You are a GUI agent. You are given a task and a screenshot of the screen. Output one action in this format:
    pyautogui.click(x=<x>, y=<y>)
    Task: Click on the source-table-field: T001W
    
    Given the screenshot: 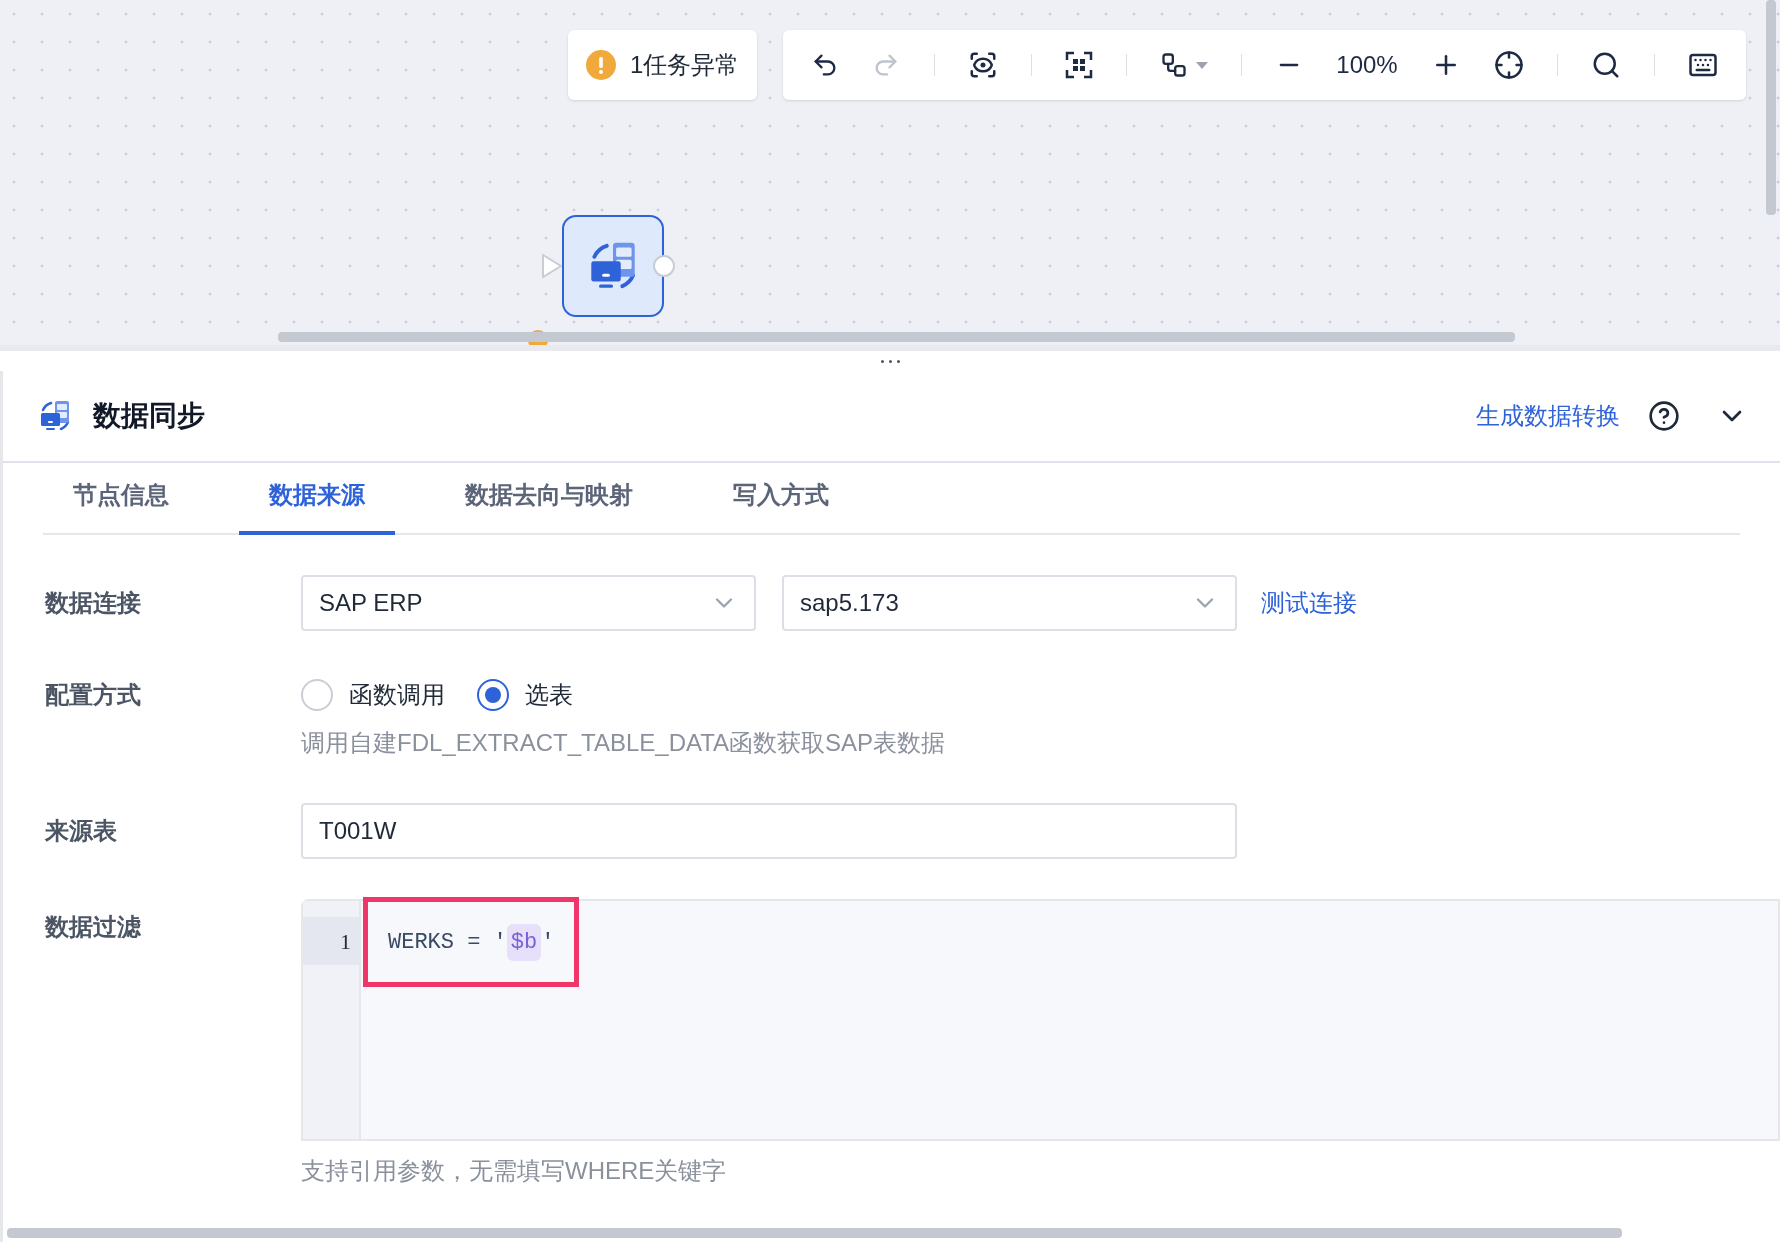 What is the action you would take?
    pyautogui.click(x=769, y=831)
    